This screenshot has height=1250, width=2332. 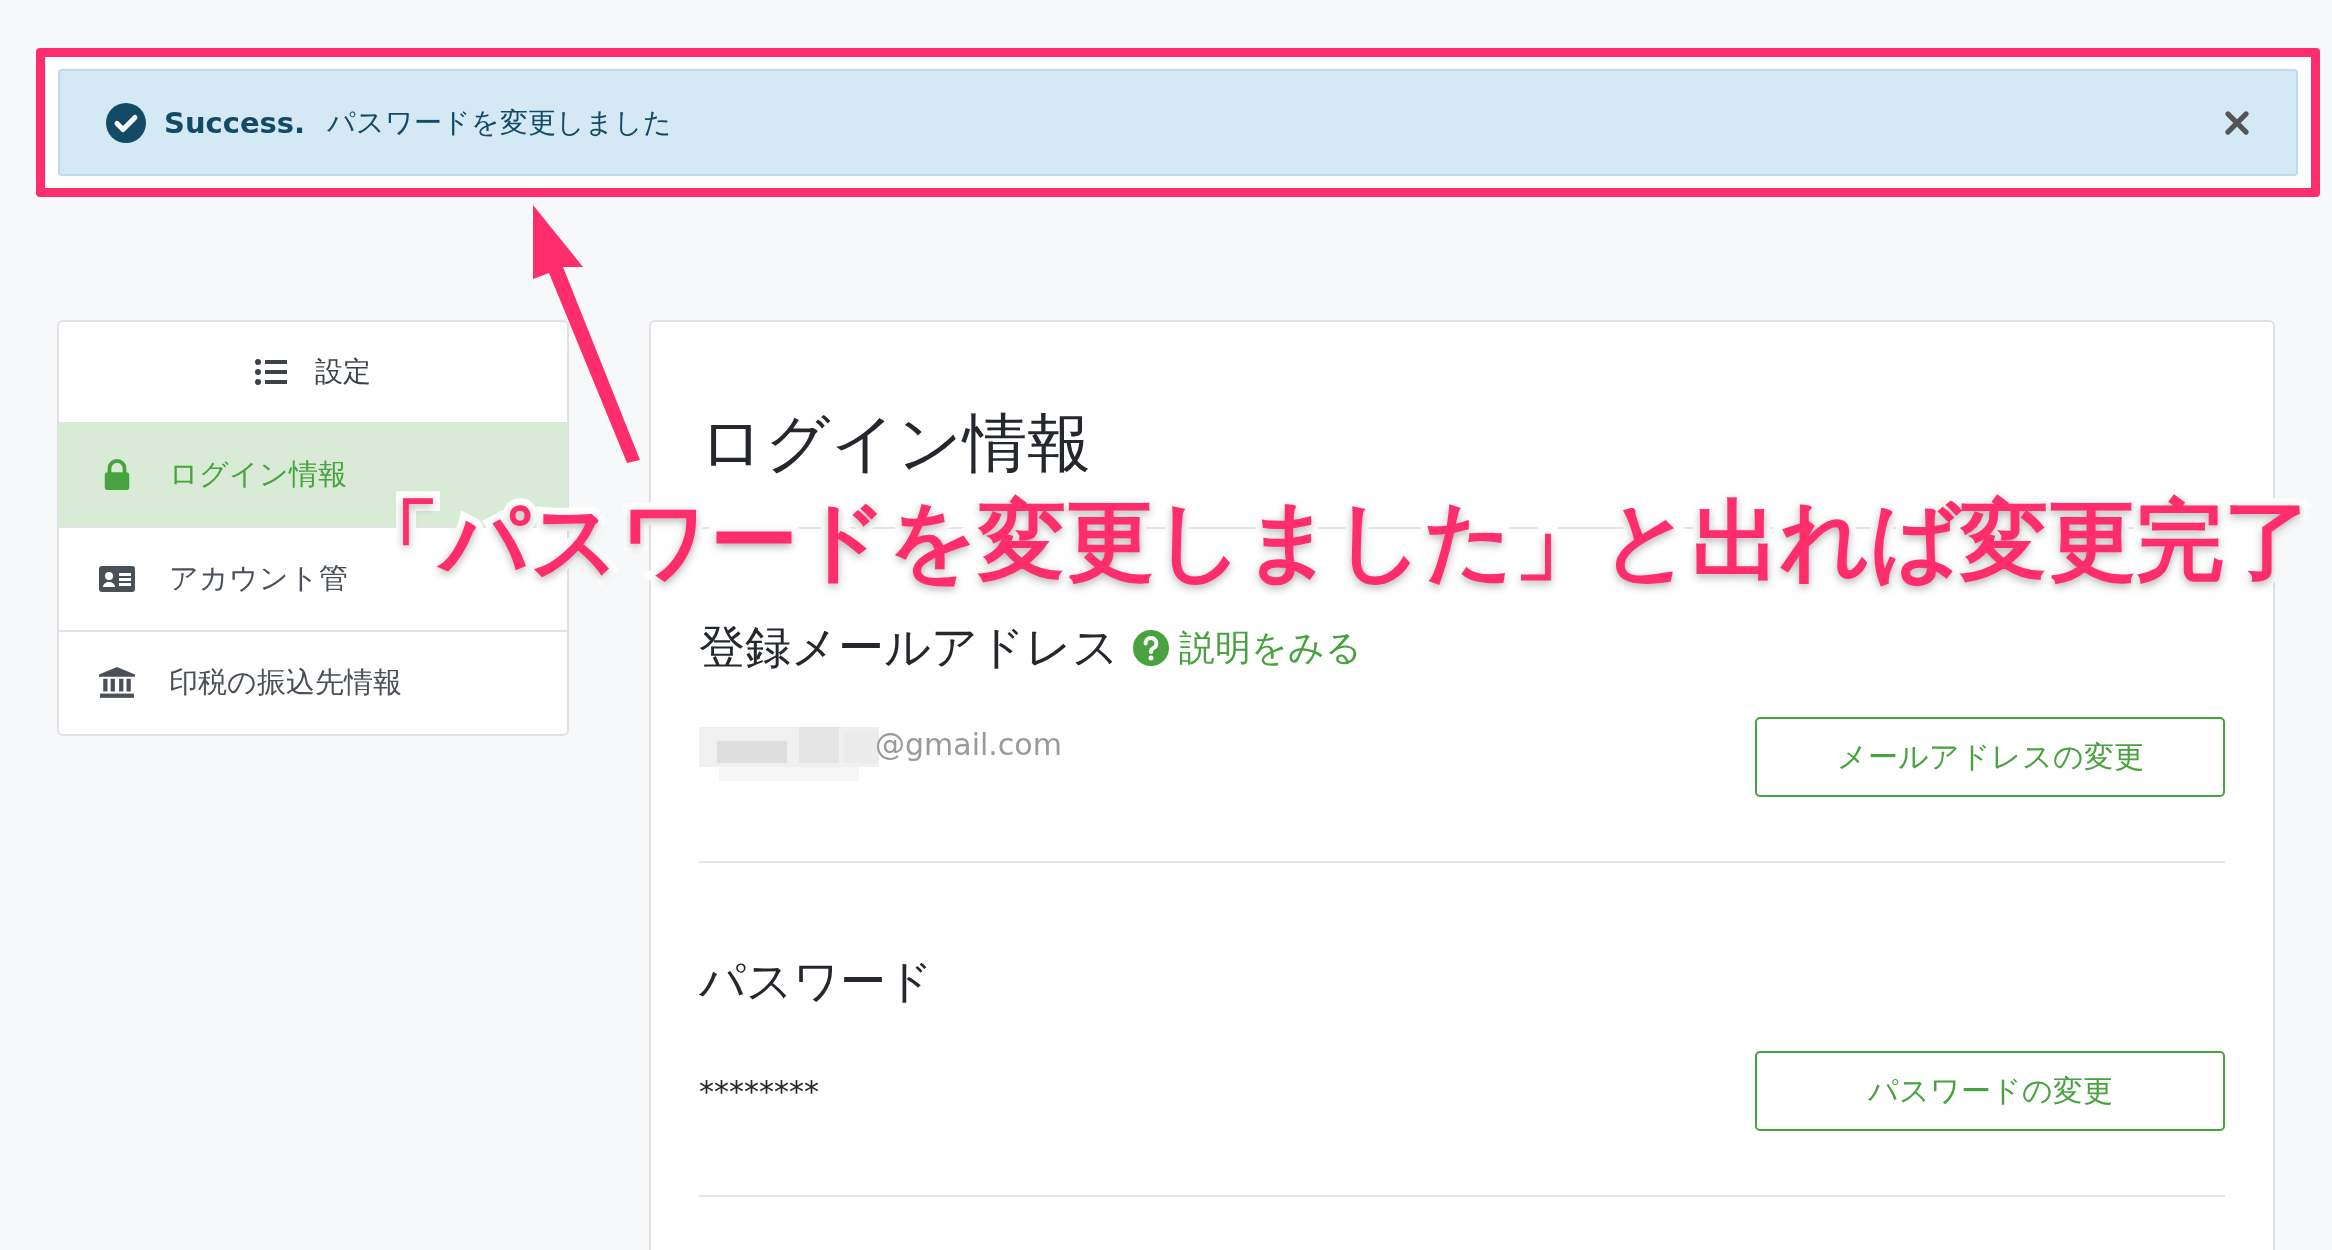 I want to click on sidebar-title: 設定, so click(x=343, y=372).